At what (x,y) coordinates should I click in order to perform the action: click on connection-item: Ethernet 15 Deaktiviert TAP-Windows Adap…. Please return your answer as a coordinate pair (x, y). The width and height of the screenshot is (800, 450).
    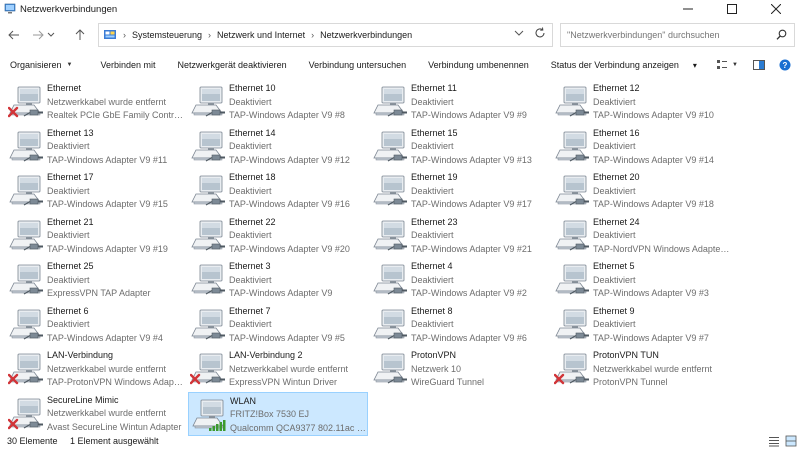
    Looking at the image, I should click on (460, 147).